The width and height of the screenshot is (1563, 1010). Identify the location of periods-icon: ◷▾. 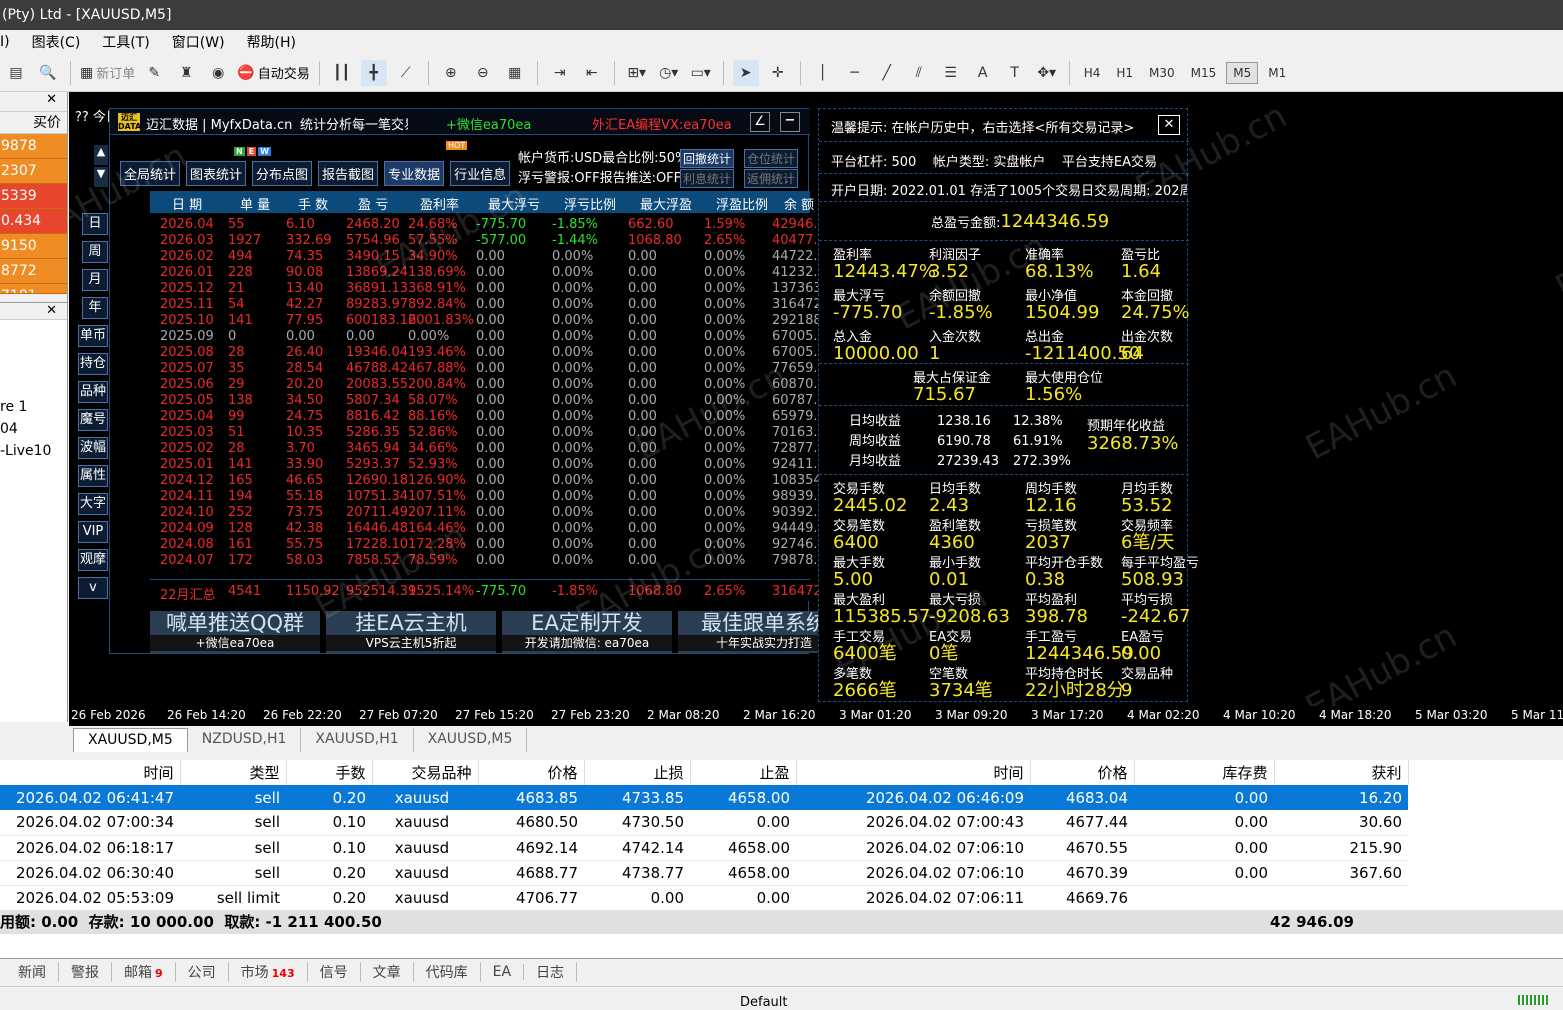
(669, 73).